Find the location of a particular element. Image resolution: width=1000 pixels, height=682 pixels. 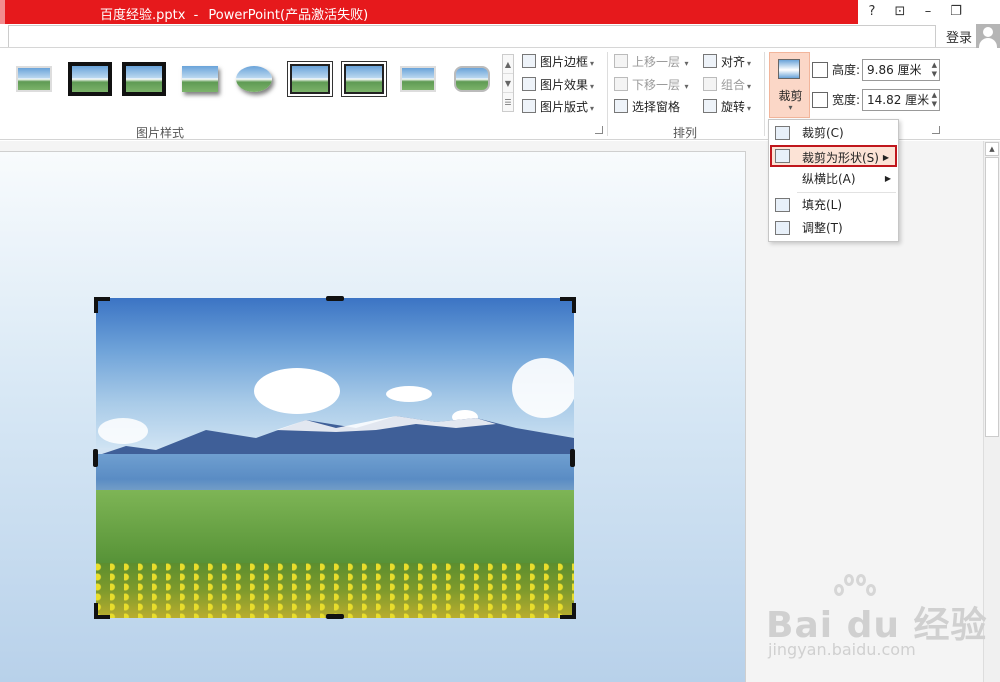

picture-layout-button: 图片版式 ▾ is located at coordinates (558, 107).